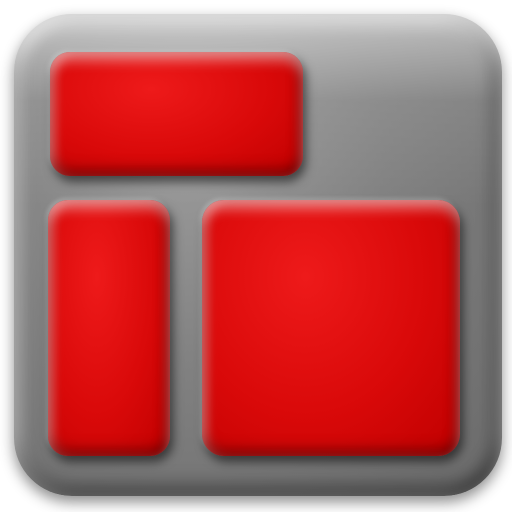  I want to click on header-block-tile, so click(176, 114).